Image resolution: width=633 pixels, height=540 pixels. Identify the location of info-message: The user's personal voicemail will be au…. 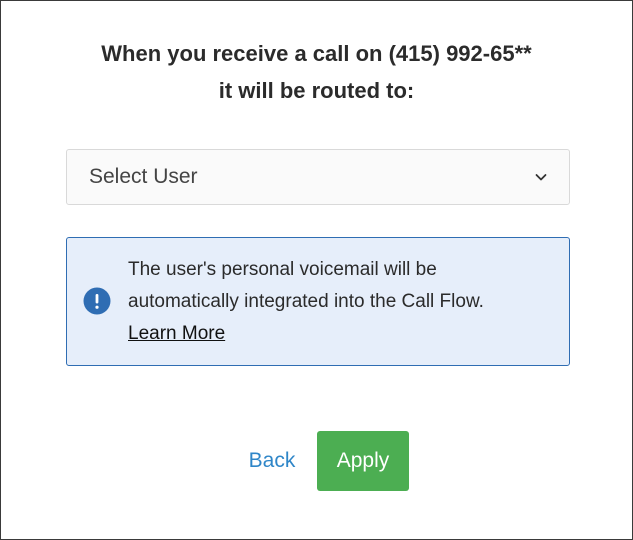
(338, 302).